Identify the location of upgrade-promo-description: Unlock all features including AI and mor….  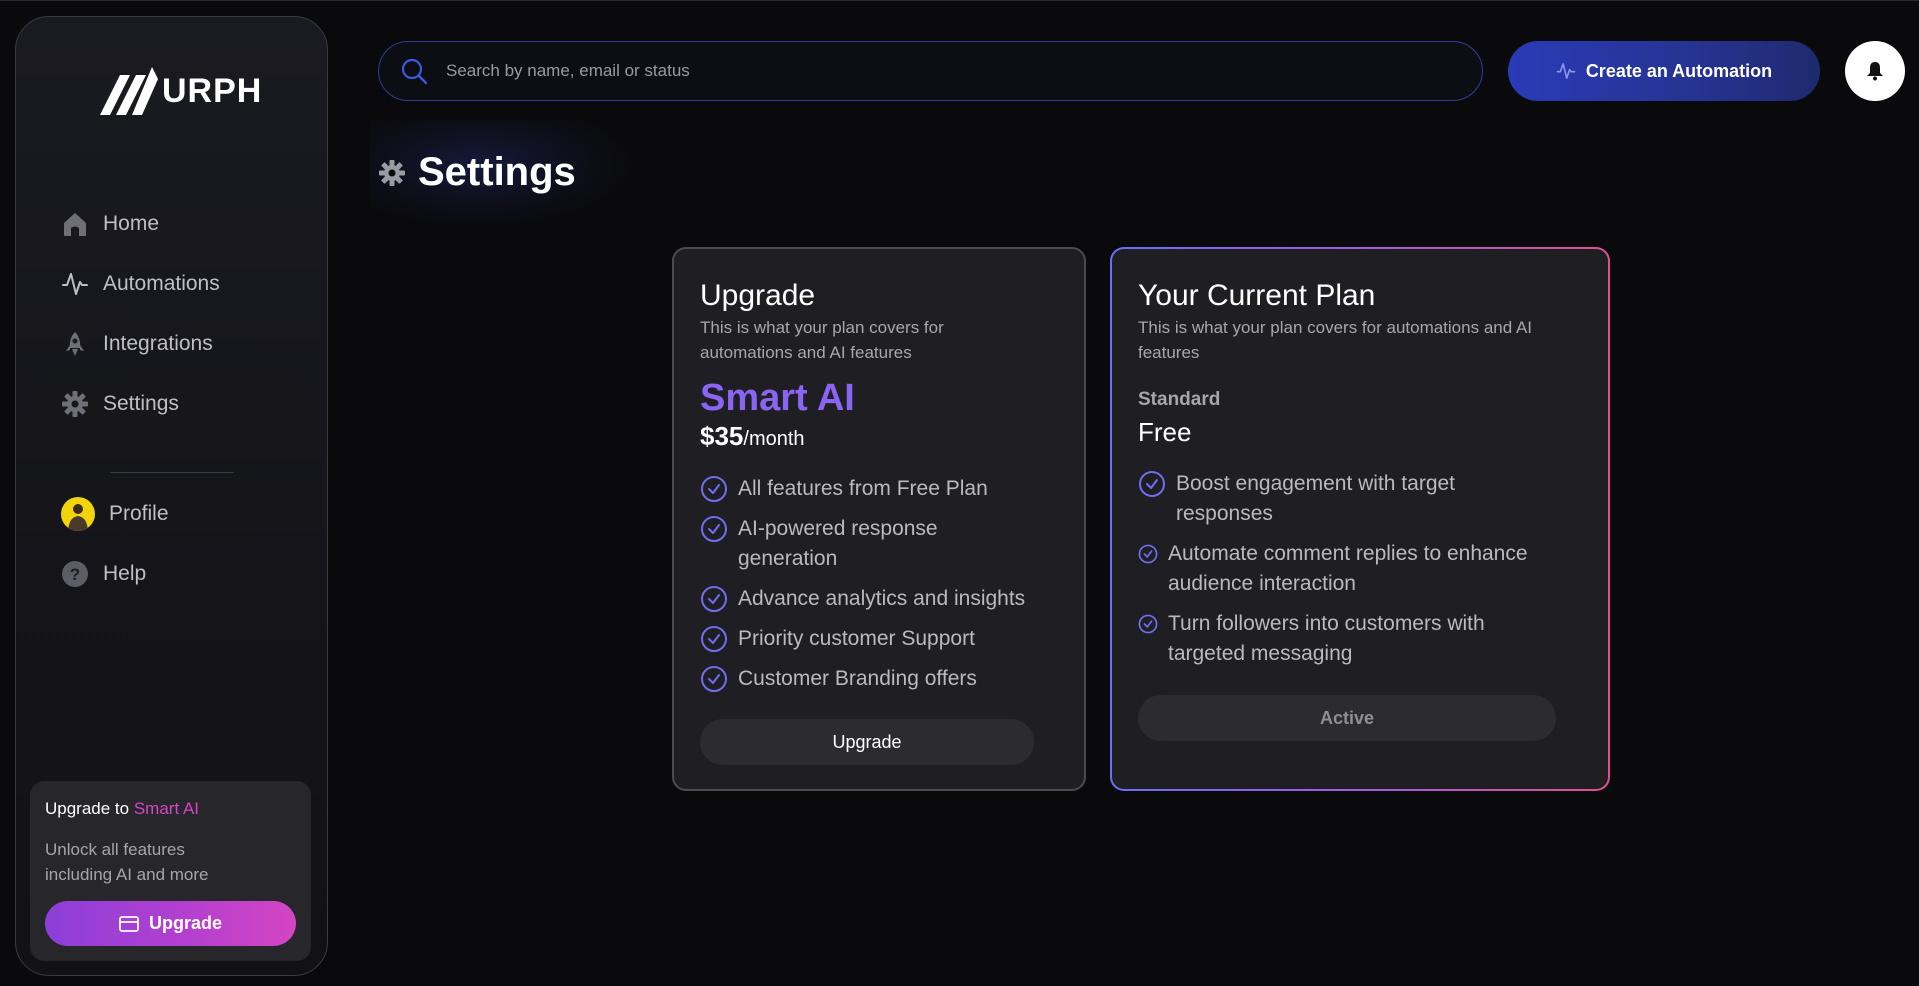
(127, 862).